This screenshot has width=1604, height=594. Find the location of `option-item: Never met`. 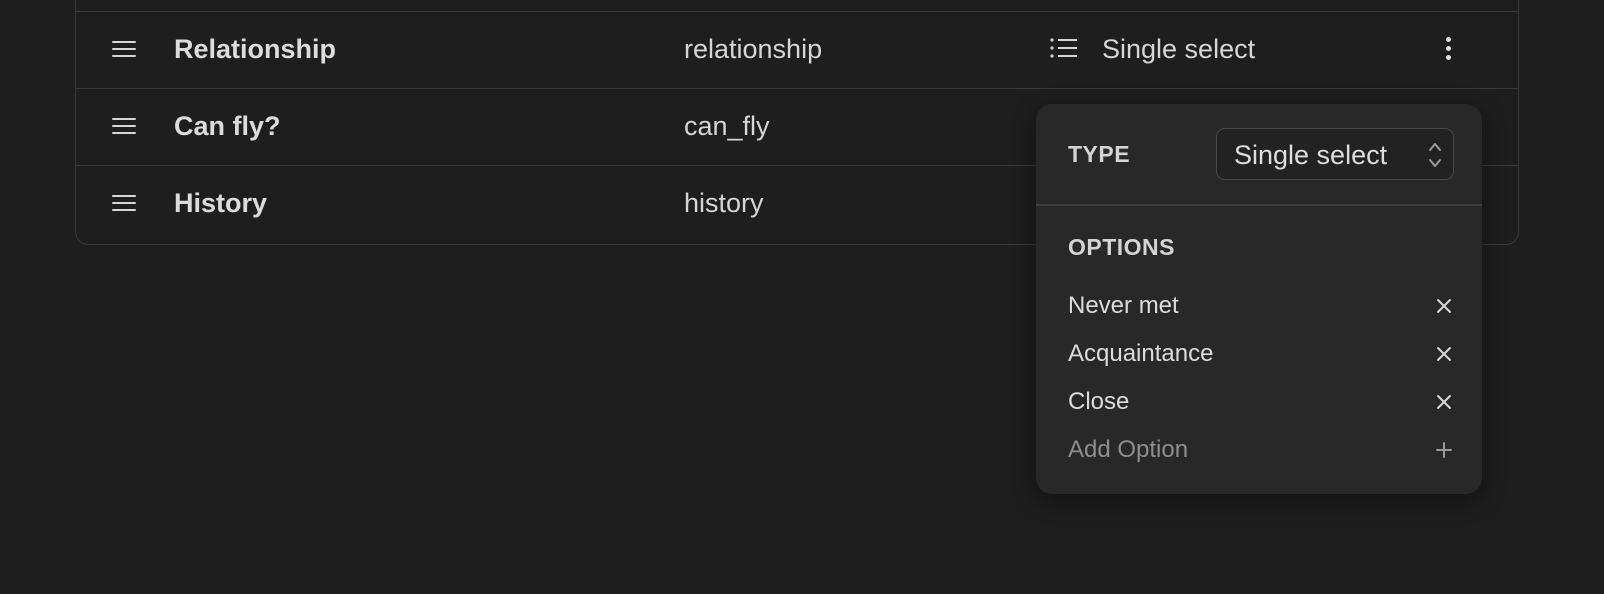

option-item: Never met is located at coordinates (1261, 306).